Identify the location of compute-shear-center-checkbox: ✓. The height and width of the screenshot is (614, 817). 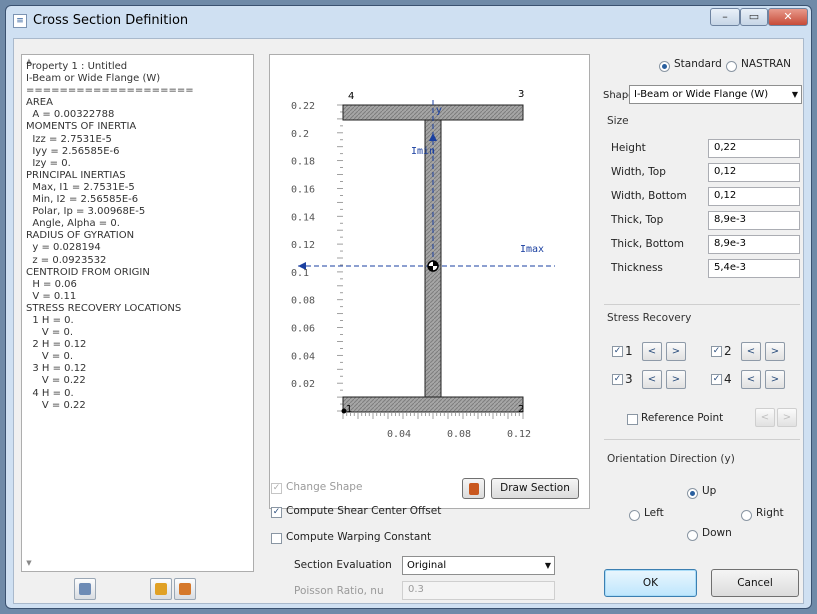
(276, 512).